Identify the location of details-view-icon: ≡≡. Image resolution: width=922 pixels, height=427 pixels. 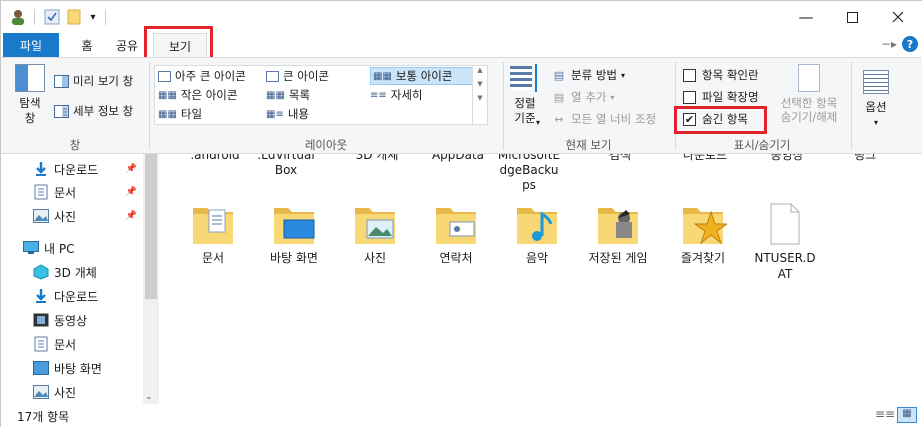
(885, 414).